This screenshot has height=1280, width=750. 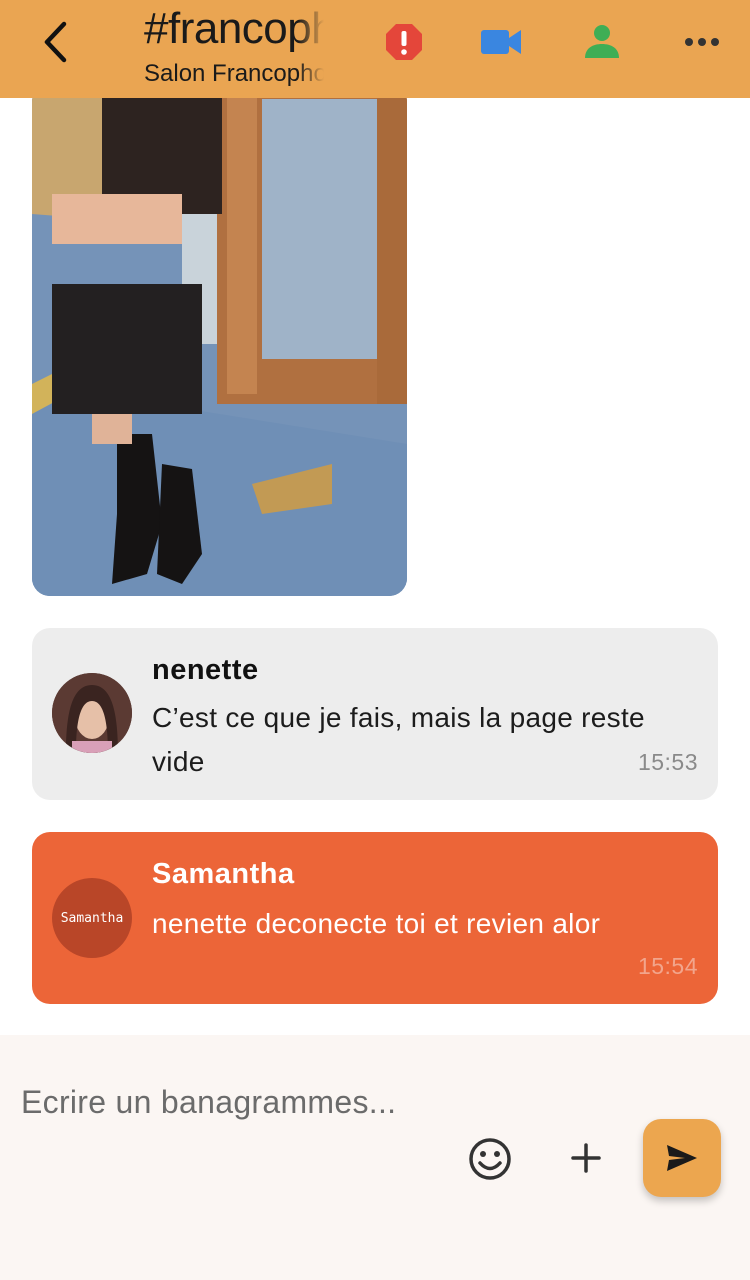 I want to click on message-time: 15:53, so click(x=667, y=762).